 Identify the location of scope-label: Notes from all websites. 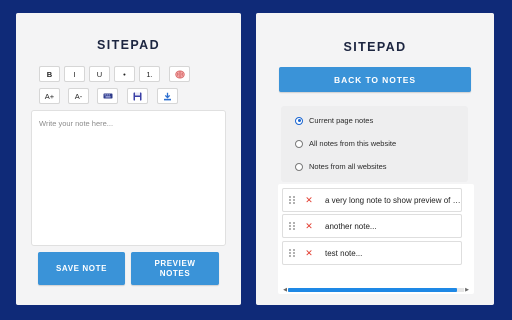
(348, 166).